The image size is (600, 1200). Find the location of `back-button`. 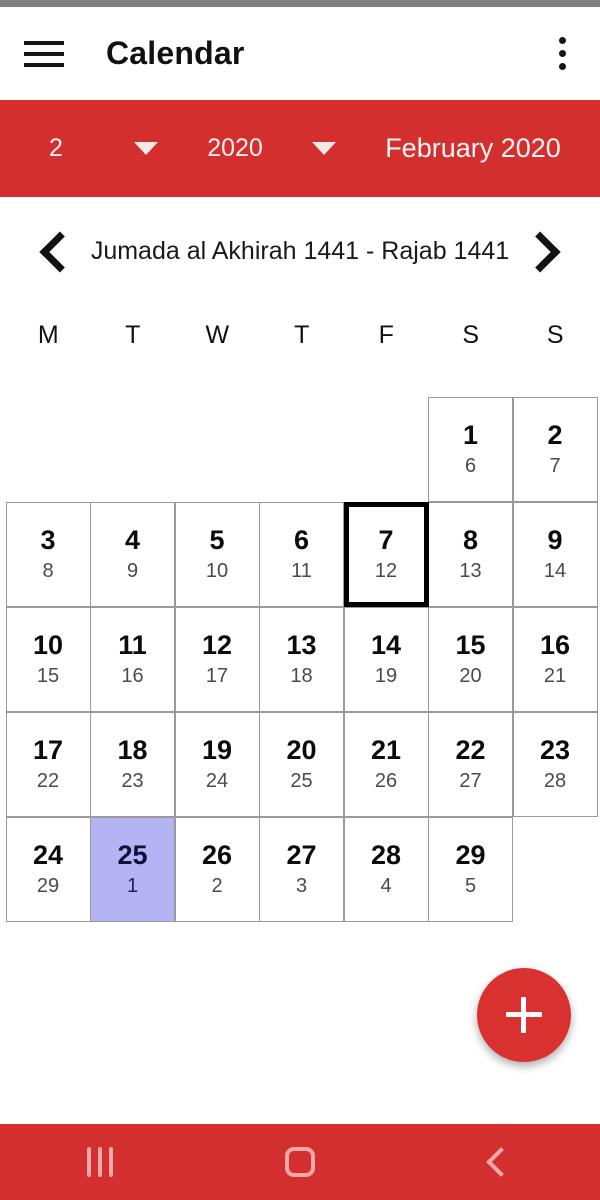

back-button is located at coordinates (500, 1162).